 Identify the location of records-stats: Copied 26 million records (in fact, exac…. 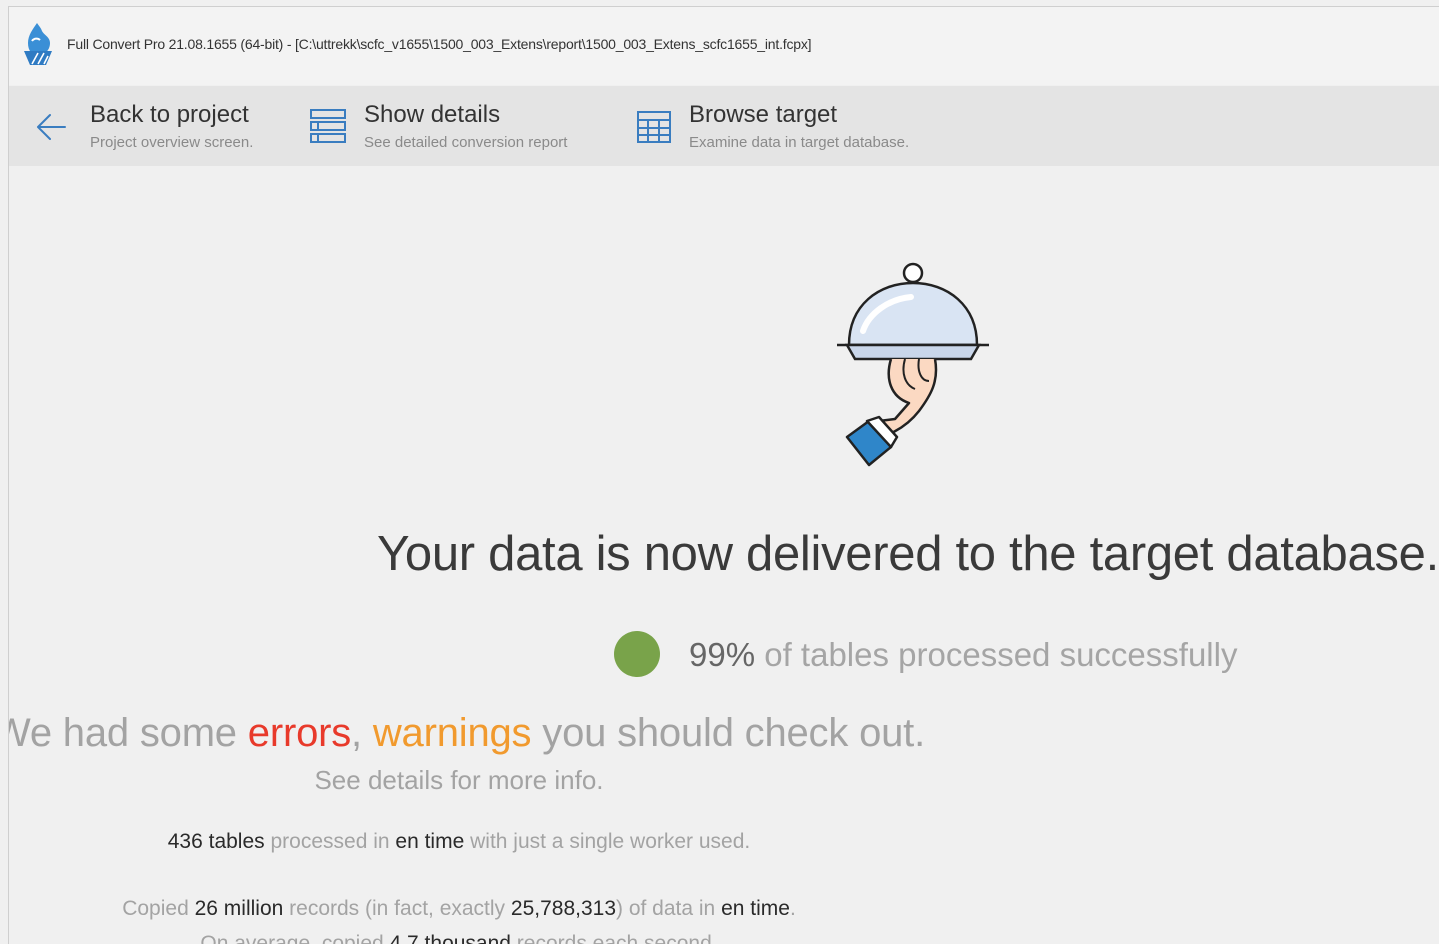
(684, 909).